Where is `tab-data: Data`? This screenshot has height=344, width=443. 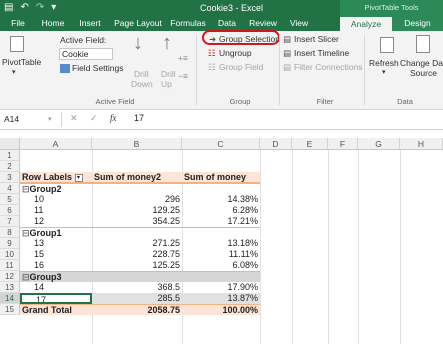 tab-data: Data is located at coordinates (227, 23).